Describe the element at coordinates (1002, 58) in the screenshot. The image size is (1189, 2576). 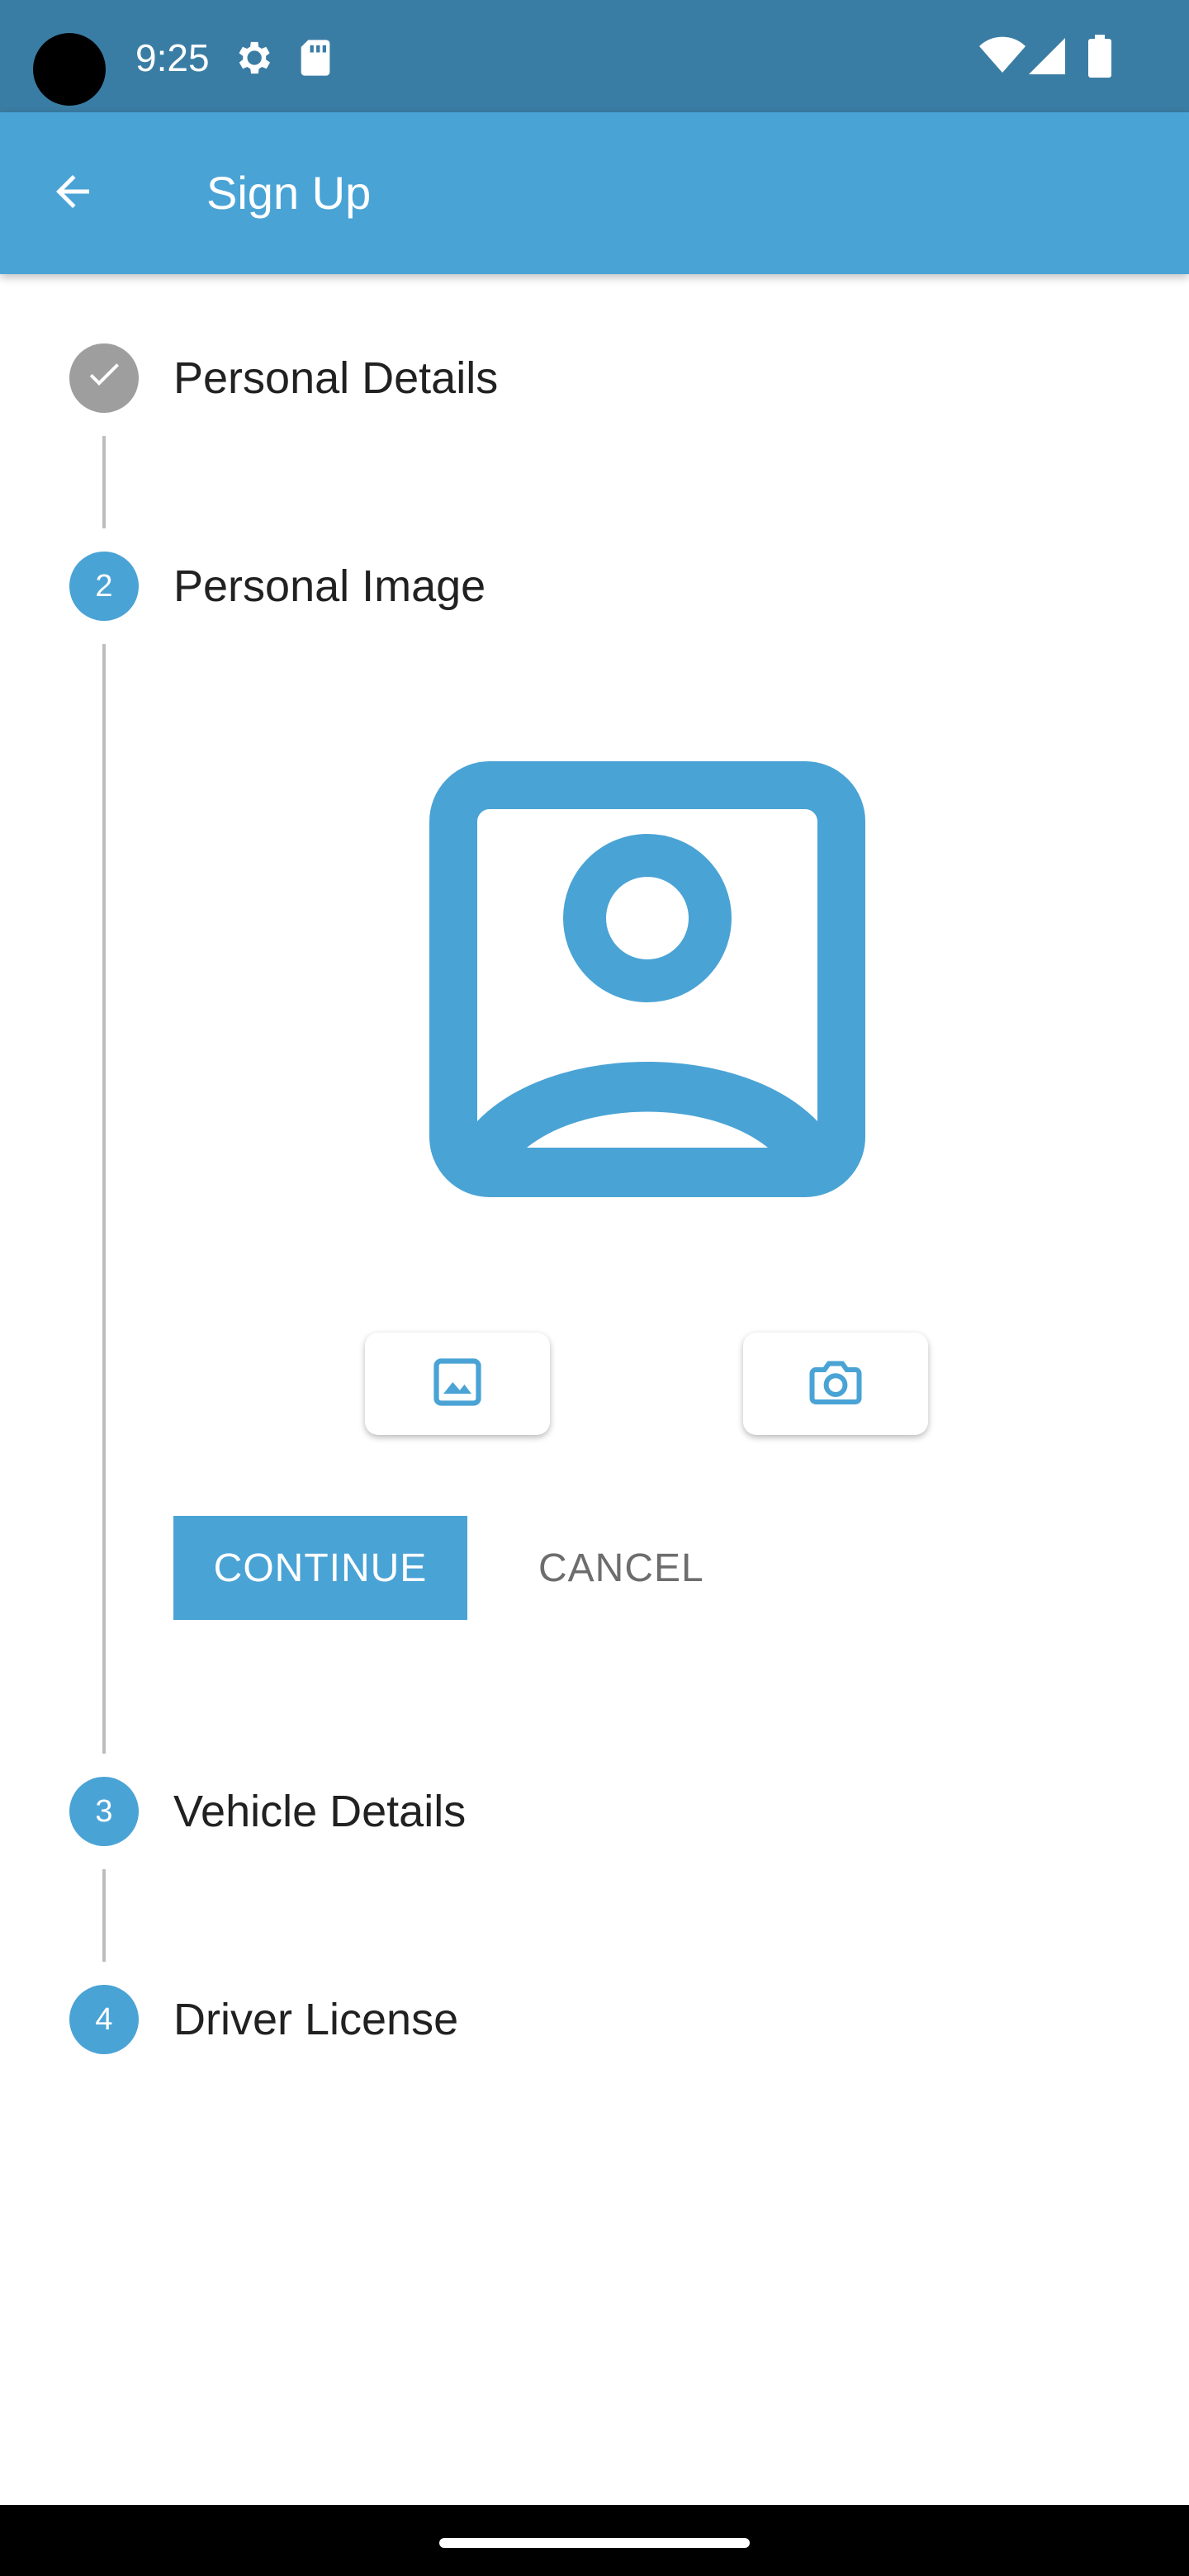
I see `wifi-icon` at that location.